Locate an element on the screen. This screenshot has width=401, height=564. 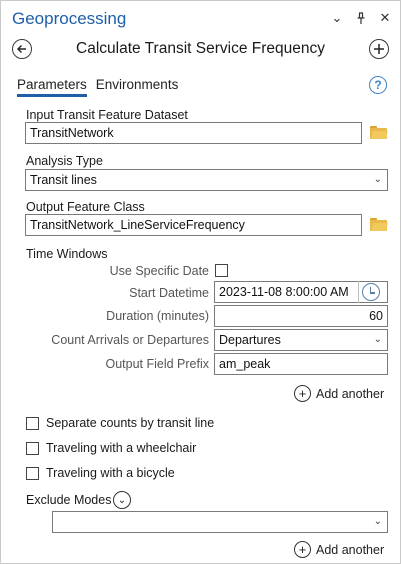
prefix-field: am_peak is located at coordinates (301, 364).